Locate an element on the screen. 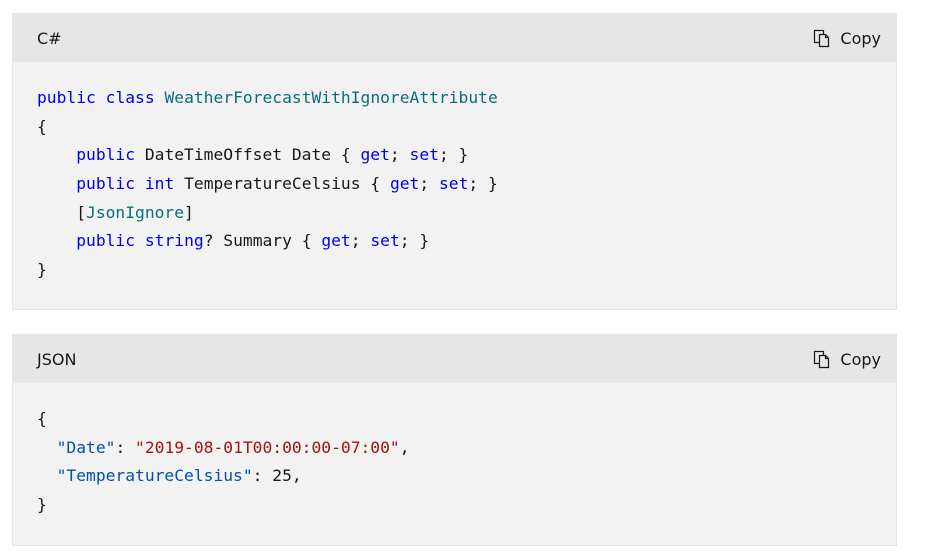 The height and width of the screenshot is (560, 932). code-token: string is located at coordinates (174, 241).